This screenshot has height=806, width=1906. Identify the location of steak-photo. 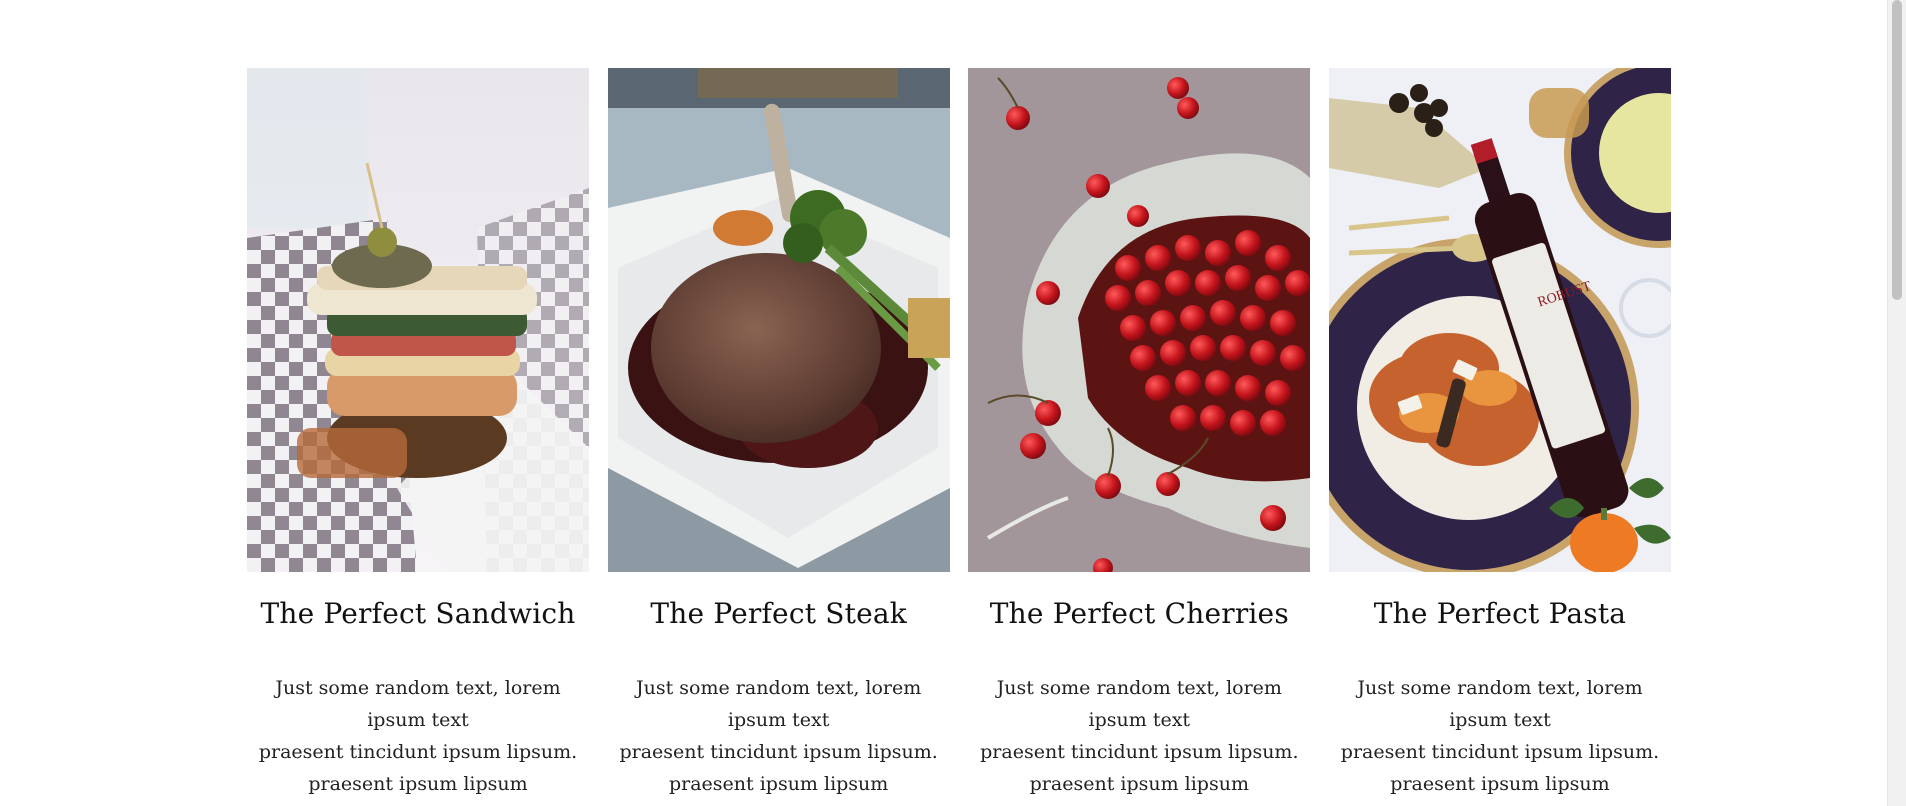
(778, 320).